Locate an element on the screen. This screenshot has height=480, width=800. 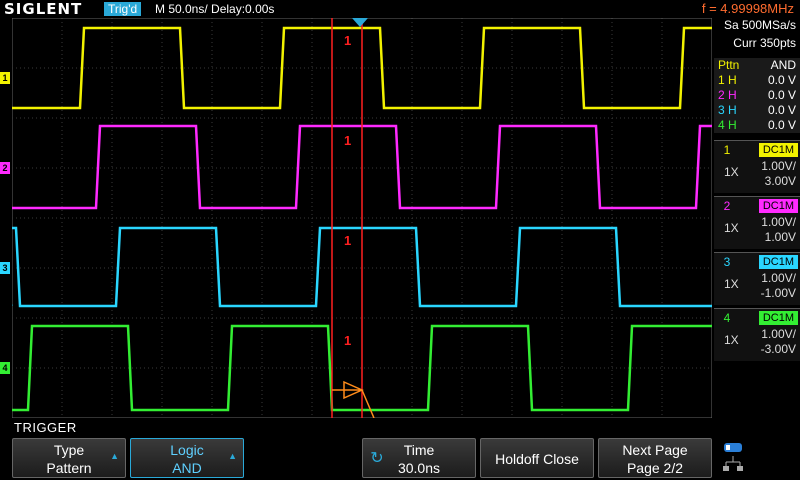
vertical-offset: 1.00V is located at coordinates (780, 237).